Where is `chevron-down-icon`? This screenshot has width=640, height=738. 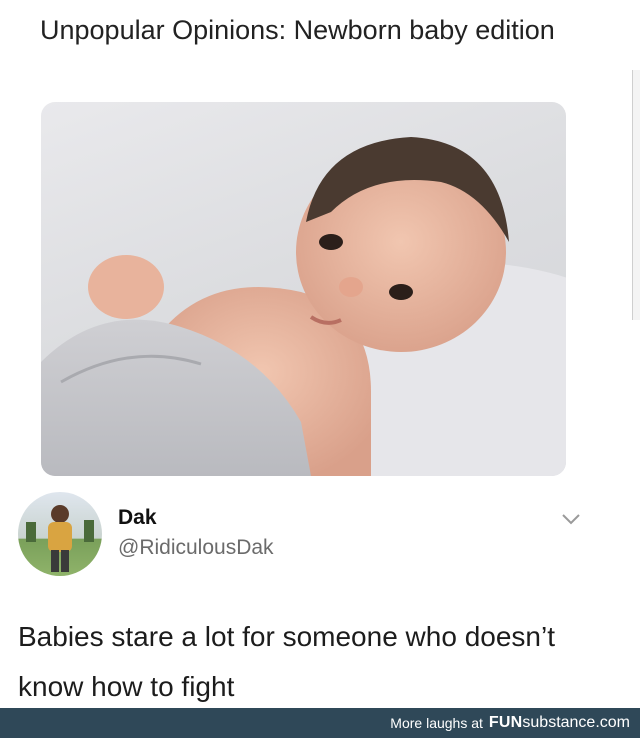
chevron-down-icon is located at coordinates (571, 519).